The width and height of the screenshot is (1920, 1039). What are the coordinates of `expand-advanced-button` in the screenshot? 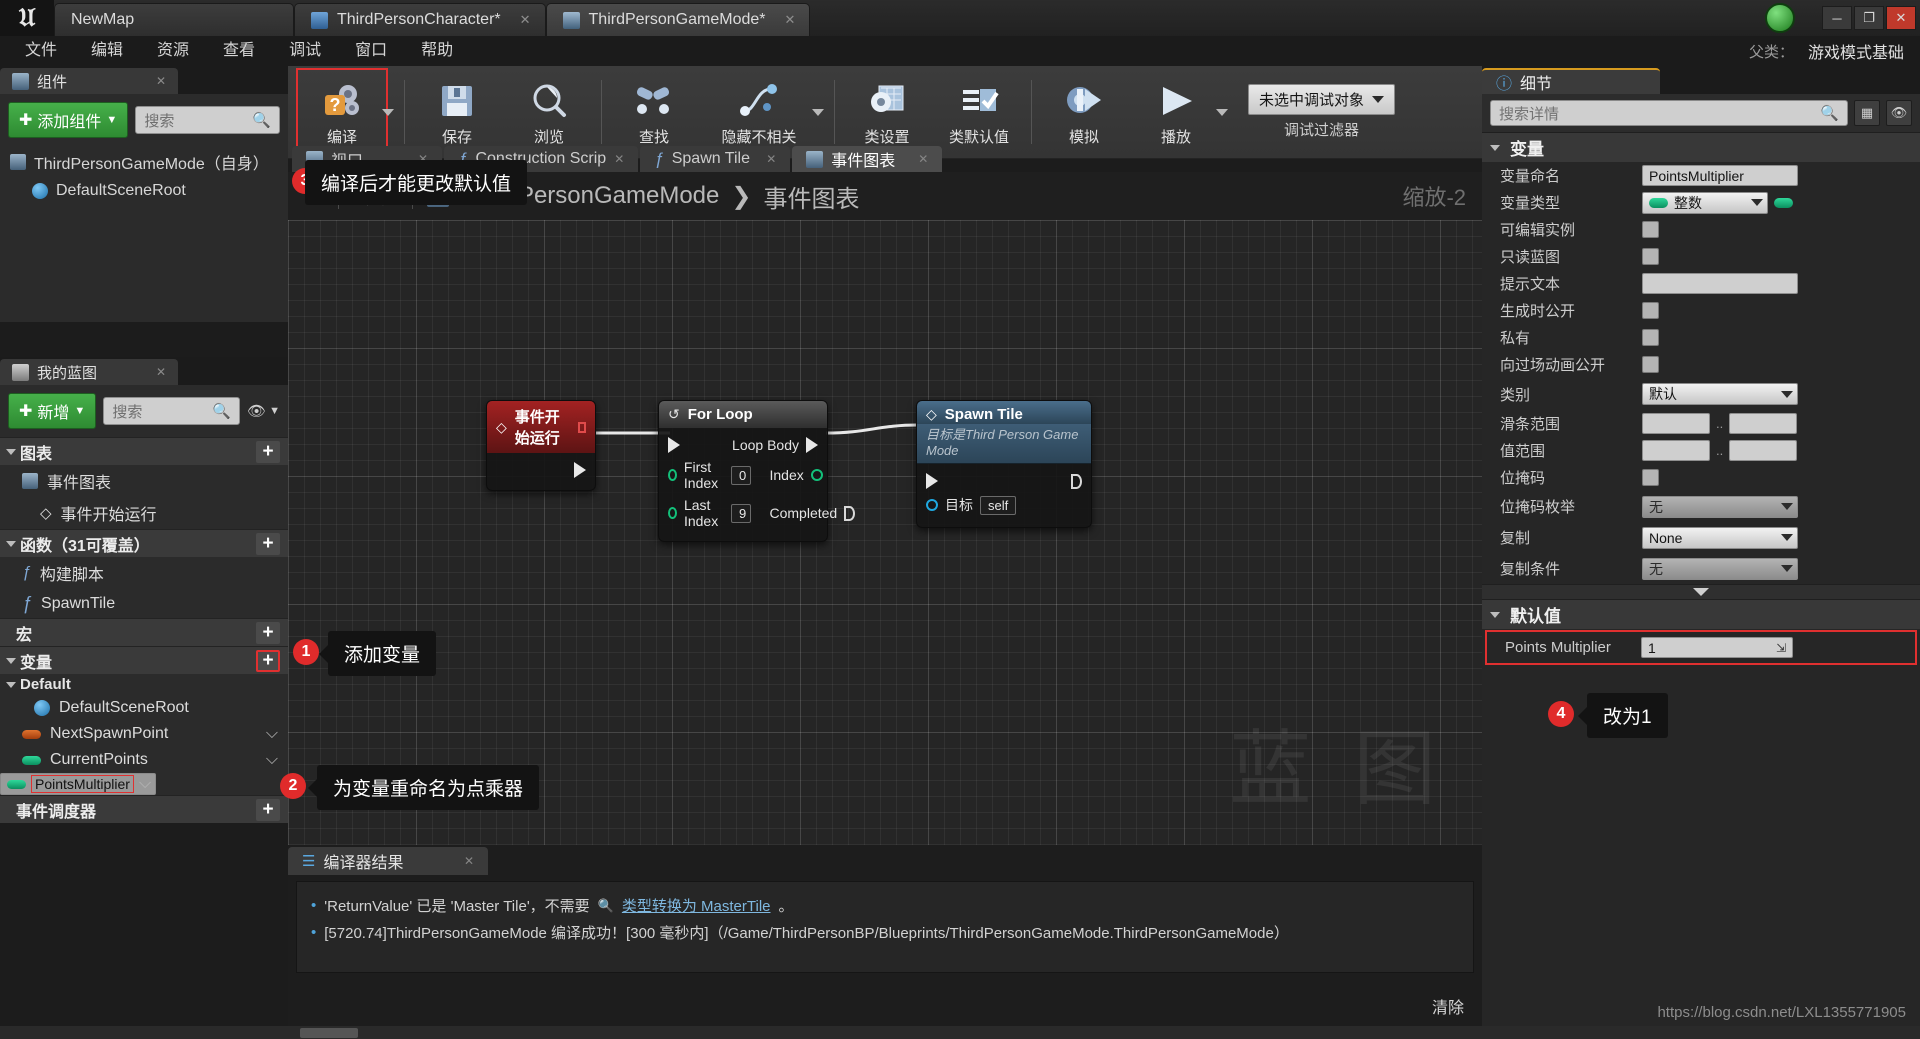 It's located at (1701, 591).